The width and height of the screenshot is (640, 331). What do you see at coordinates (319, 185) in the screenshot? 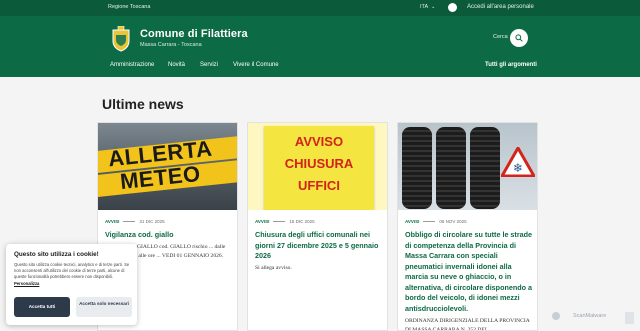
I see `image-text: UFFICI` at bounding box center [319, 185].